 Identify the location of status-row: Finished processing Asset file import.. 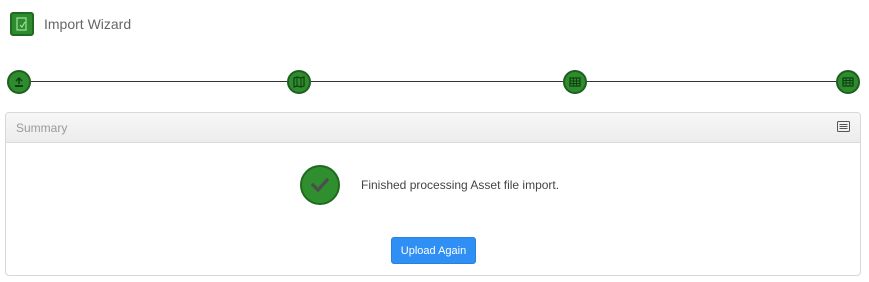
(429, 185).